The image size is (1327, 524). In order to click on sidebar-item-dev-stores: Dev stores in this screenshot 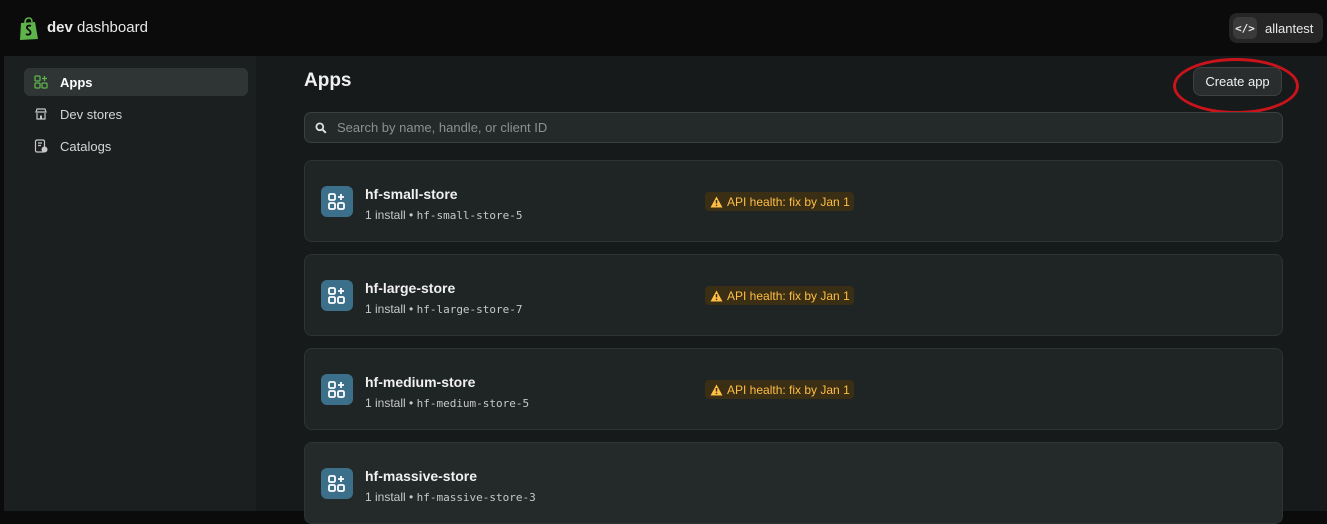, I will do `click(136, 114)`.